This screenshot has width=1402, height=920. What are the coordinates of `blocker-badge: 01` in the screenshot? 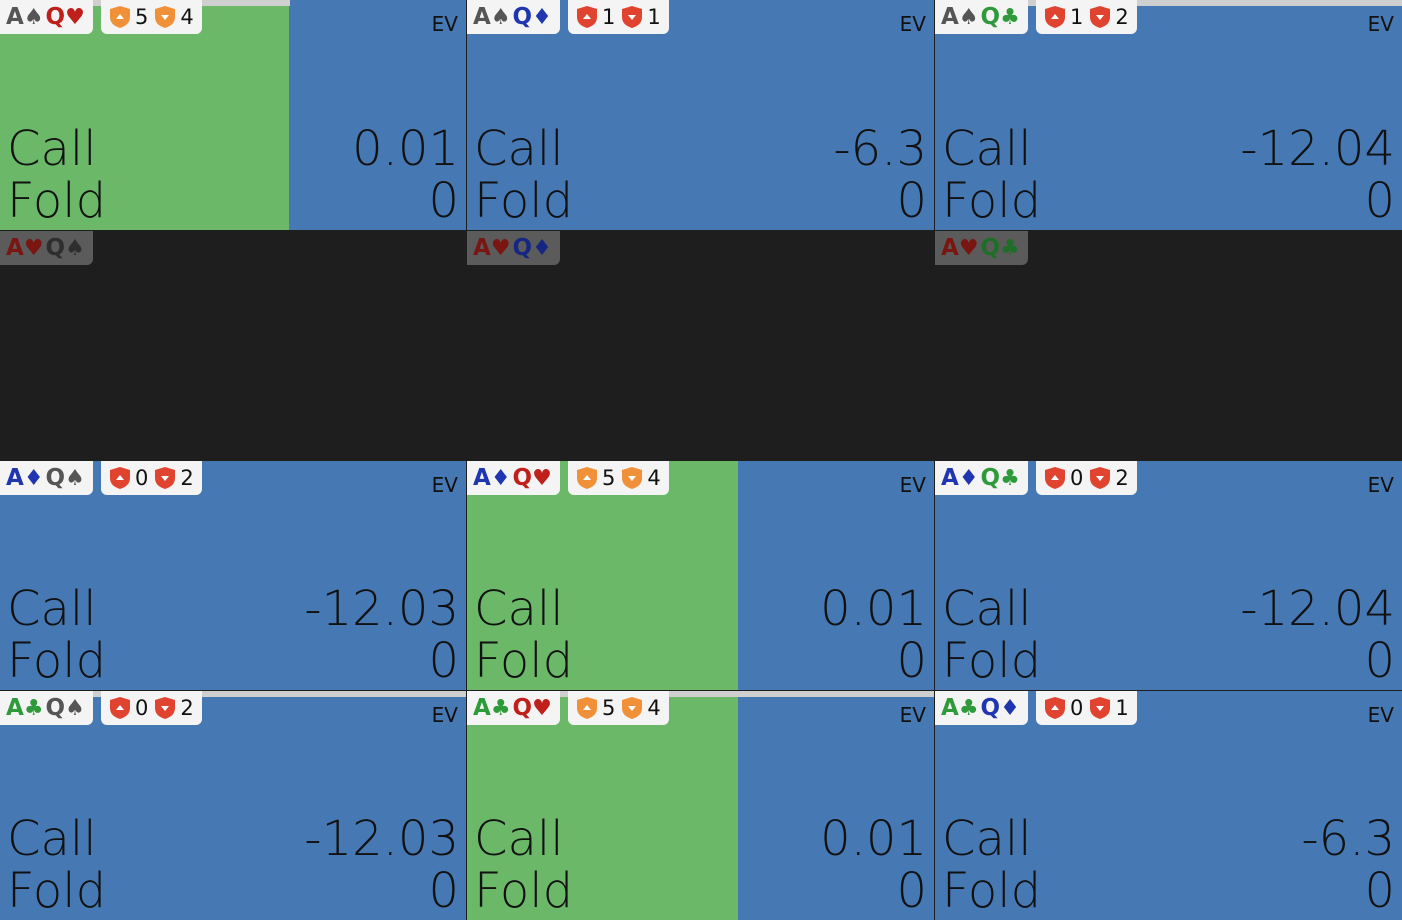 It's located at (1086, 708).